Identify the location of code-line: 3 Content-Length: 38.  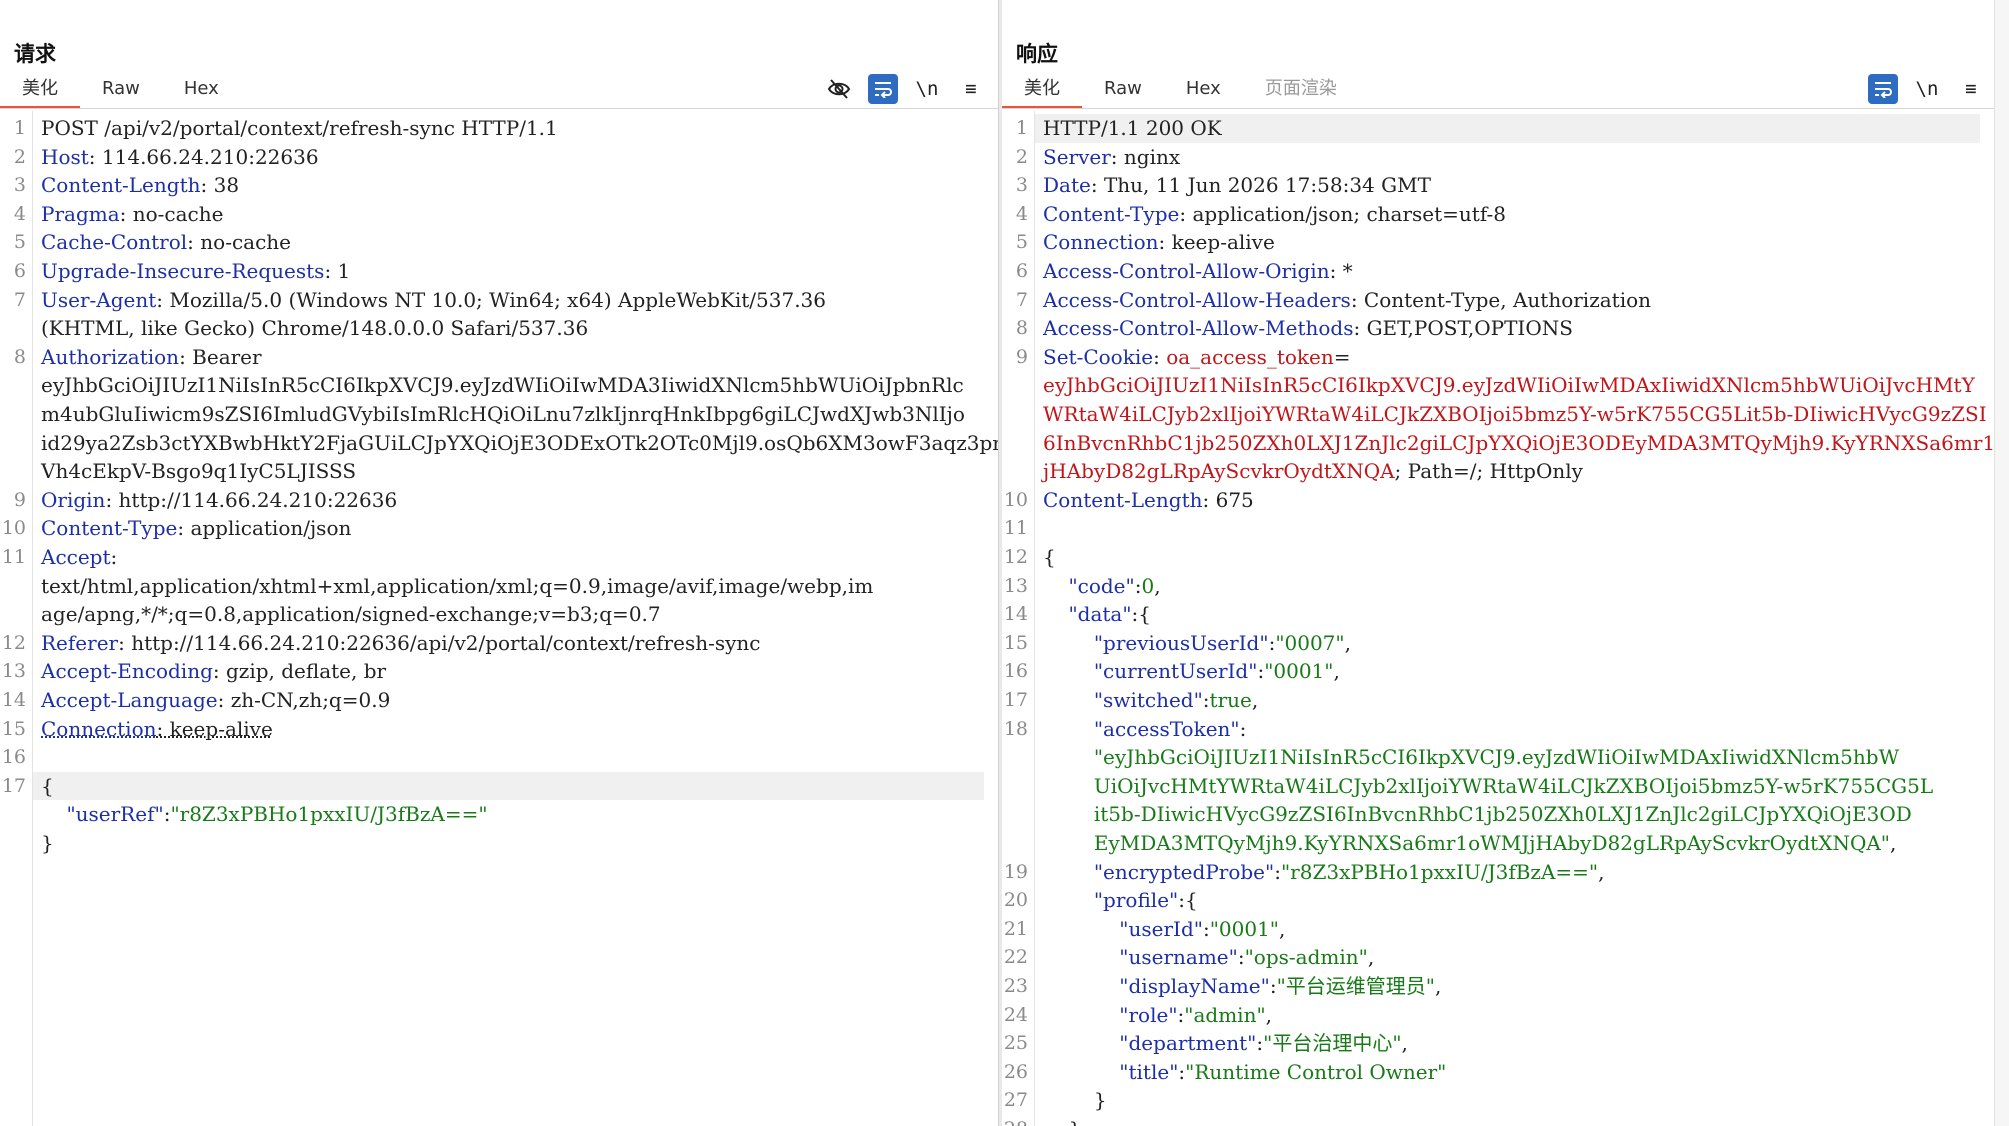
(499, 185).